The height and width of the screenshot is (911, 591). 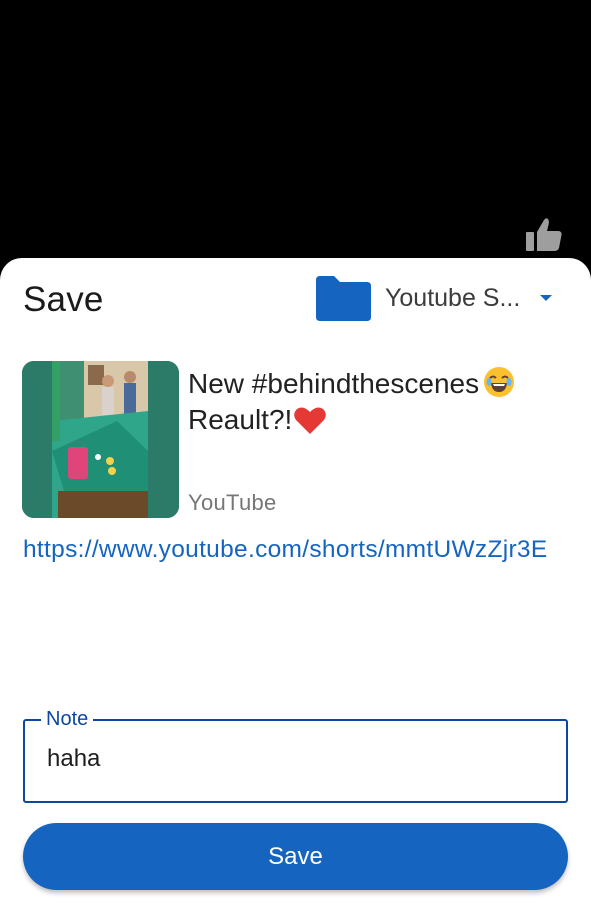 I want to click on chevron-down-icon, so click(x=546, y=298).